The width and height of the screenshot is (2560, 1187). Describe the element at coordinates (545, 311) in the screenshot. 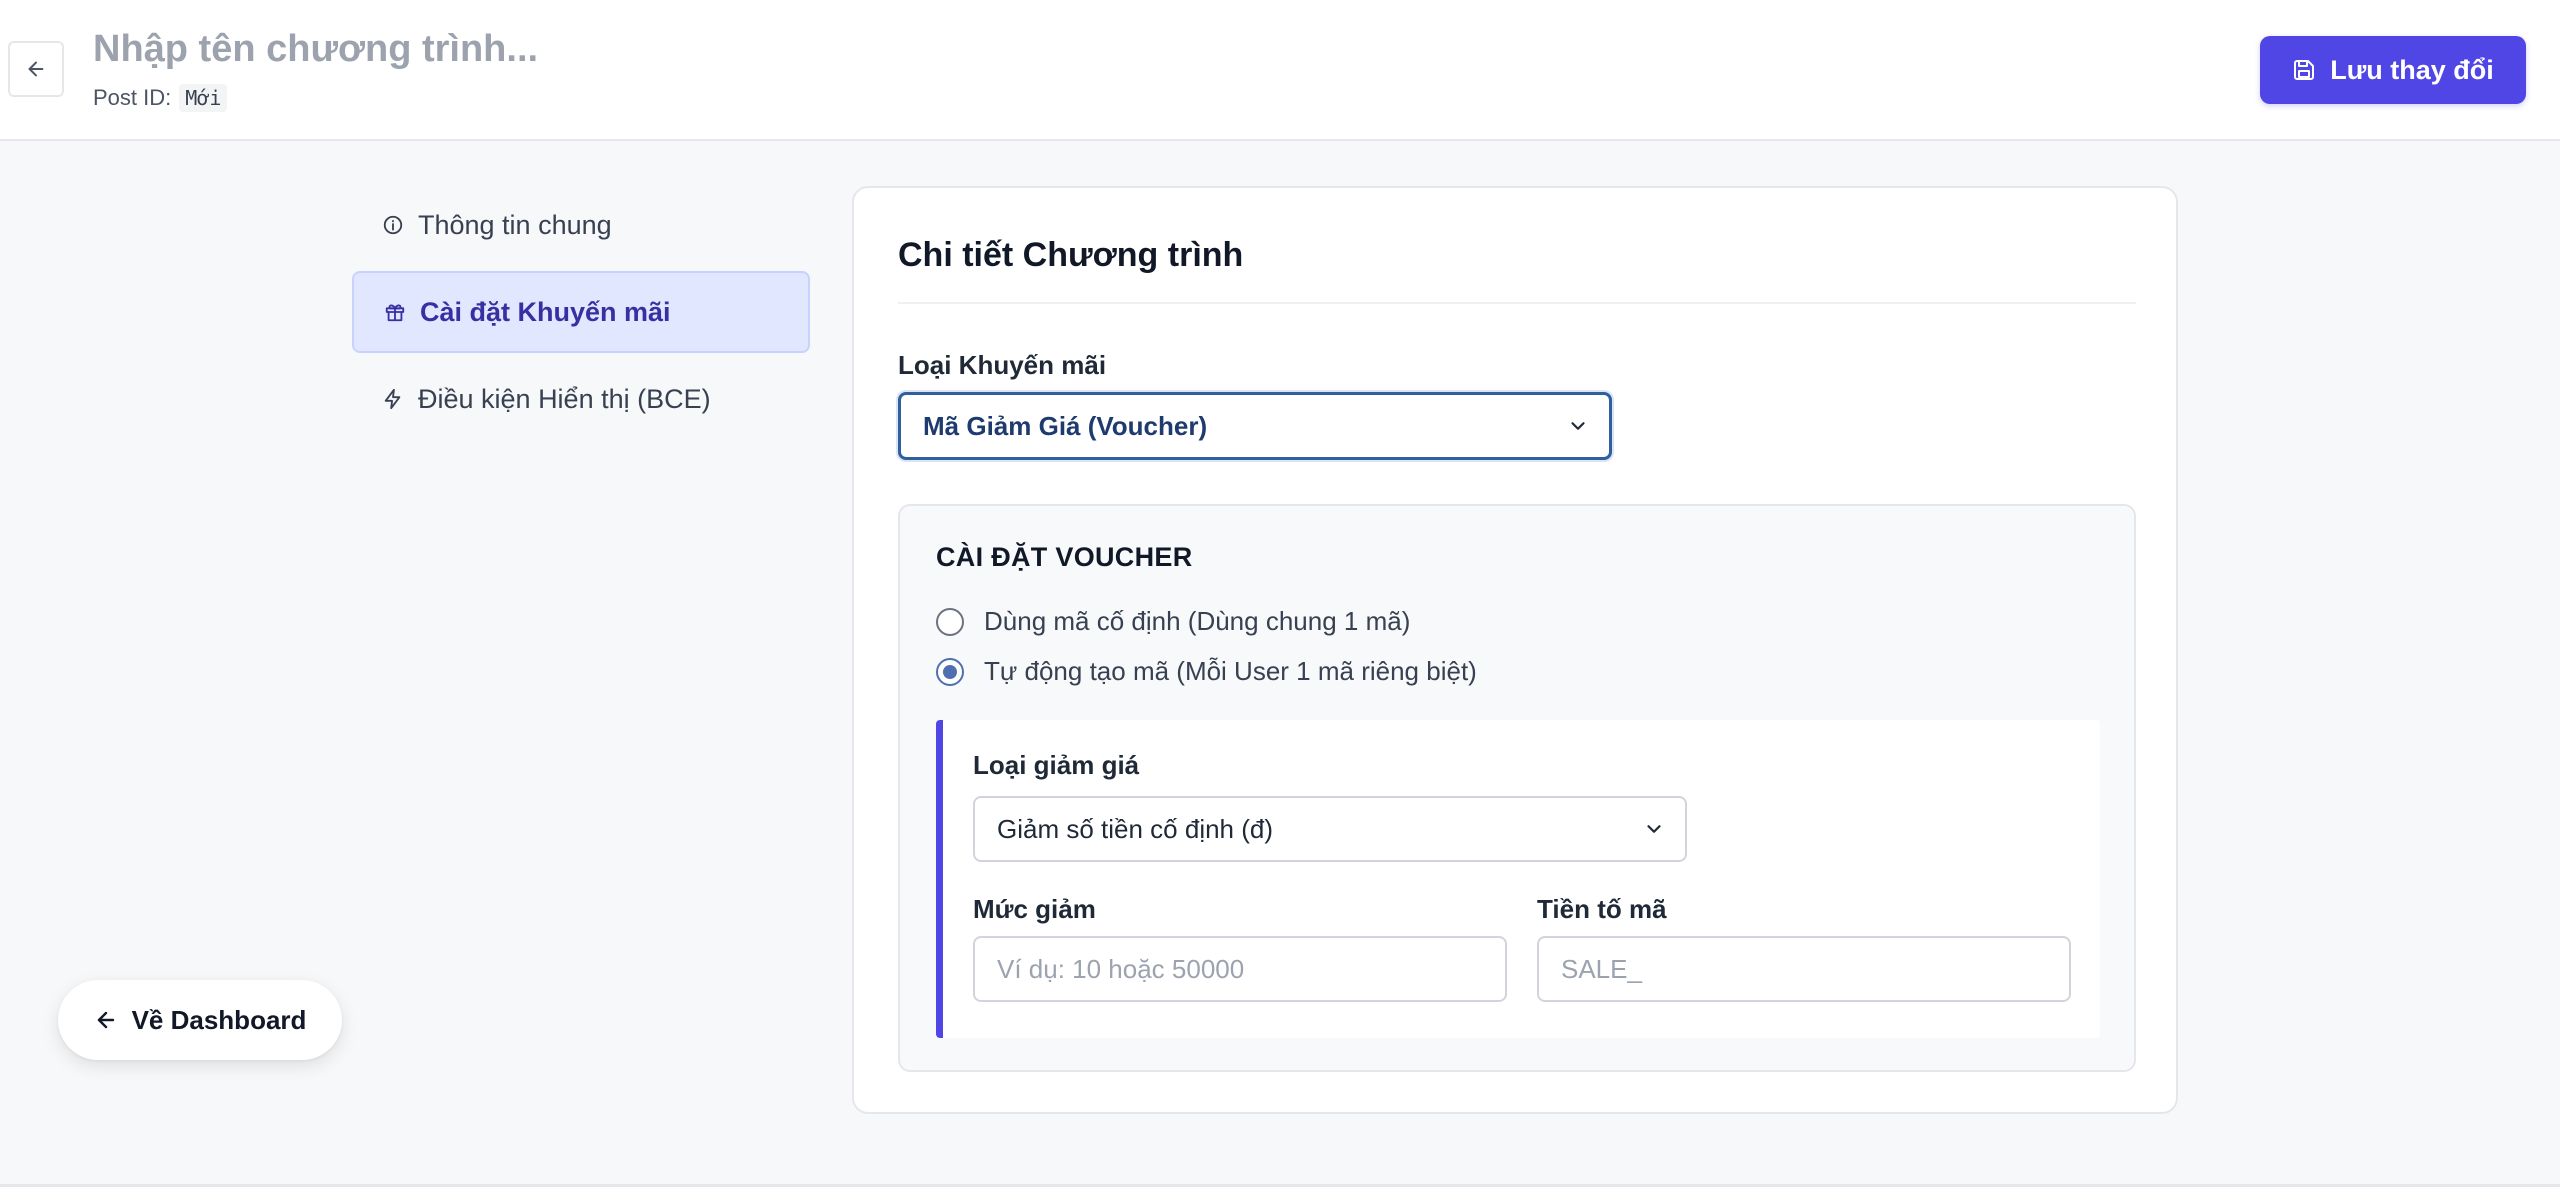

I see `sidebar-item-label: Cài đặt Khuyến mãi` at that location.